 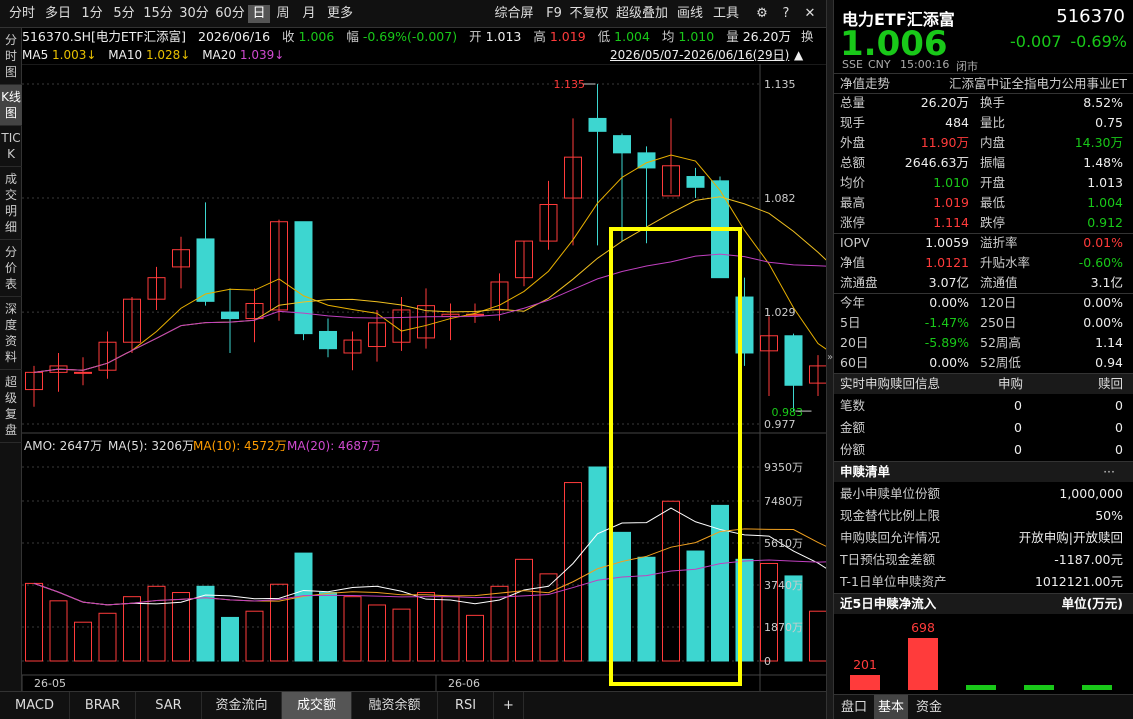 What do you see at coordinates (786, 14) in the screenshot?
I see `help-icon: ?` at bounding box center [786, 14].